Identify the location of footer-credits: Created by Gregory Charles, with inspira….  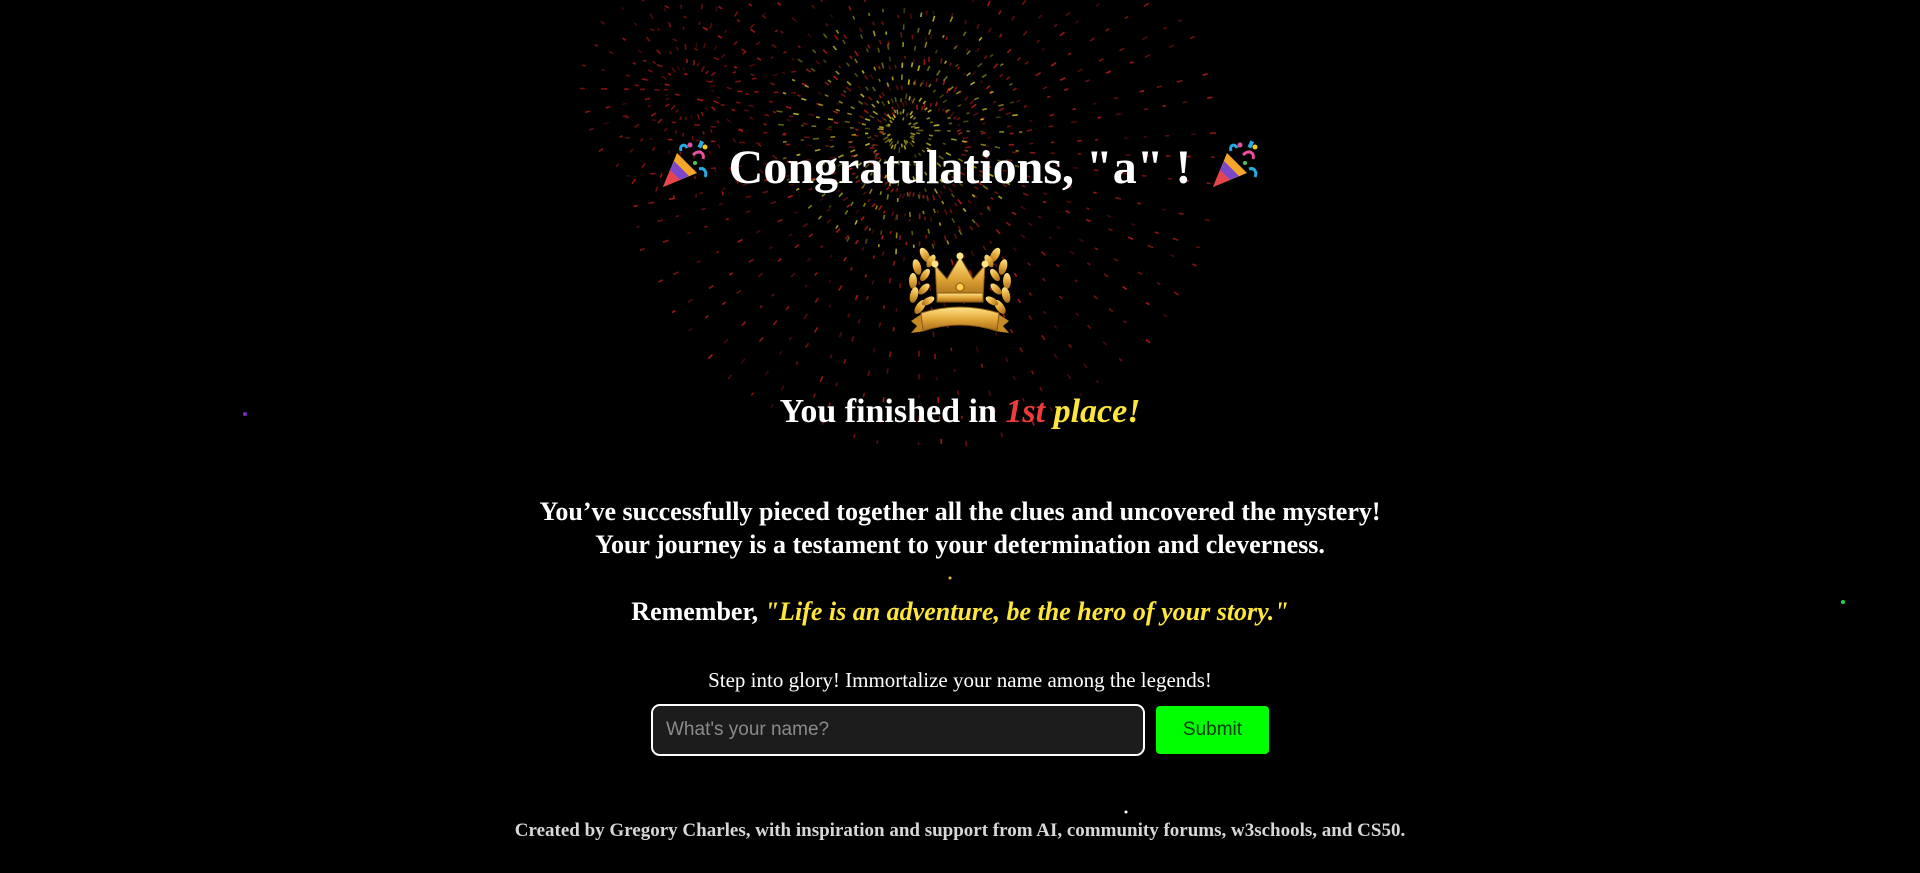
(960, 830).